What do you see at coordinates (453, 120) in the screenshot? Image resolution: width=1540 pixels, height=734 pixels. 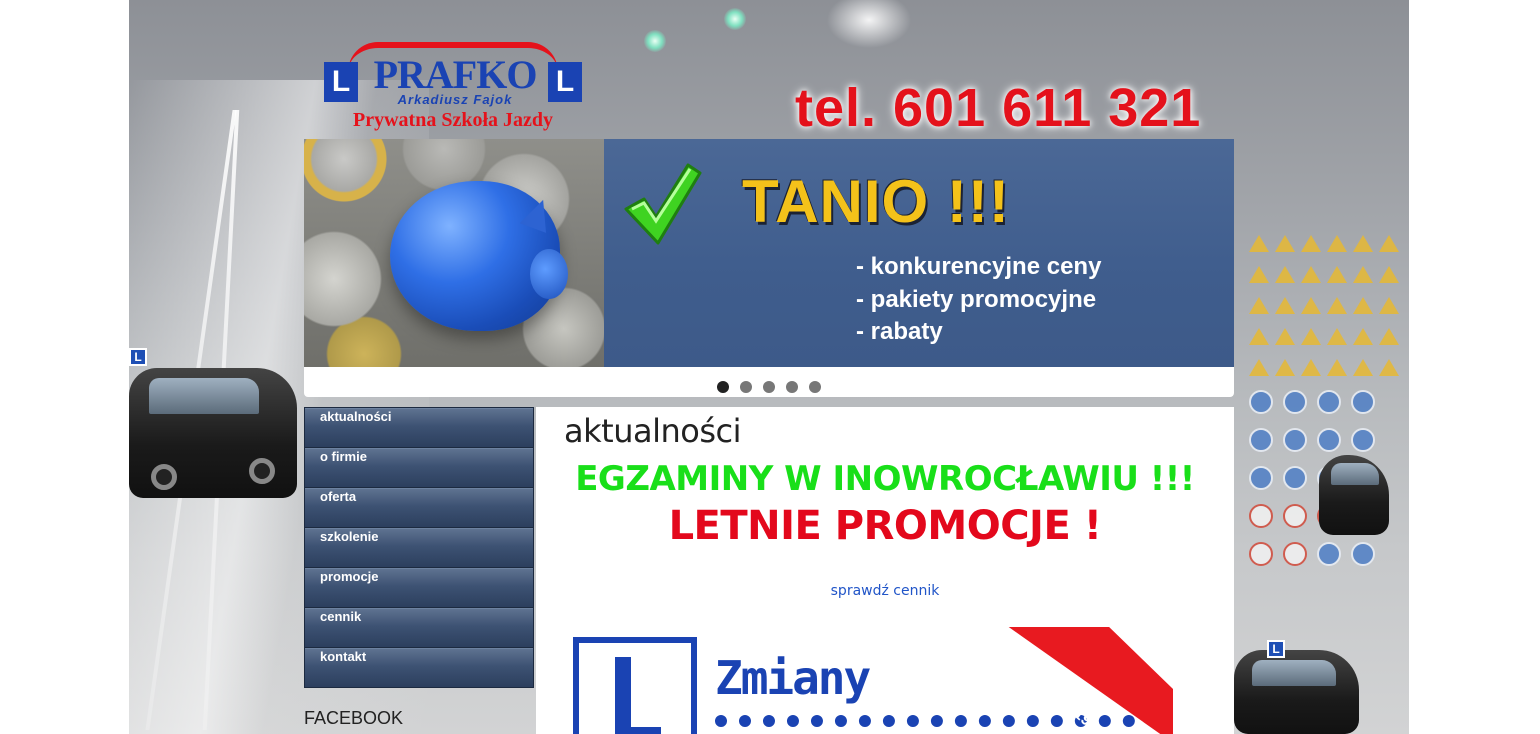 I see `logo-tagline: Prywatna Szkoła Jazdy` at bounding box center [453, 120].